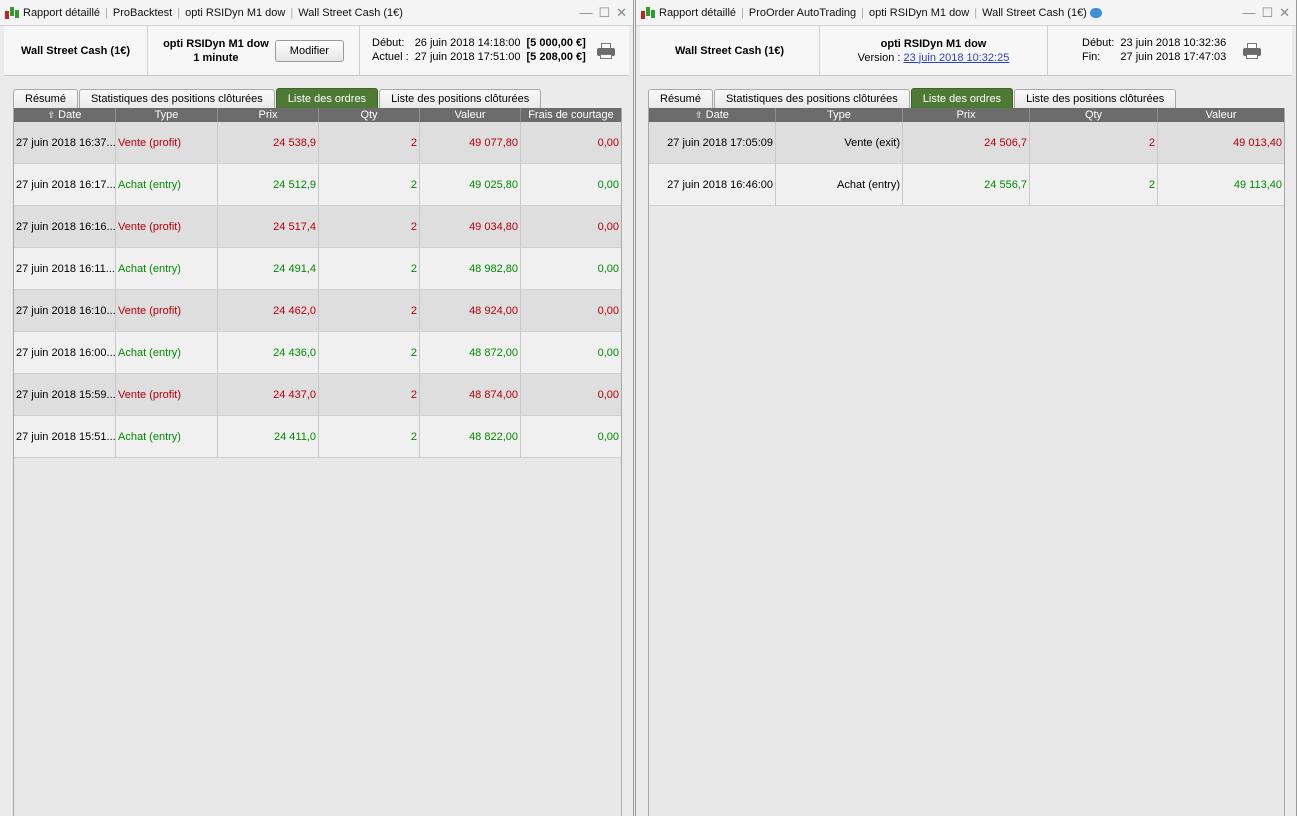 The width and height of the screenshot is (1297, 816). I want to click on actuel-amount: [5 208,00 €], so click(556, 57).